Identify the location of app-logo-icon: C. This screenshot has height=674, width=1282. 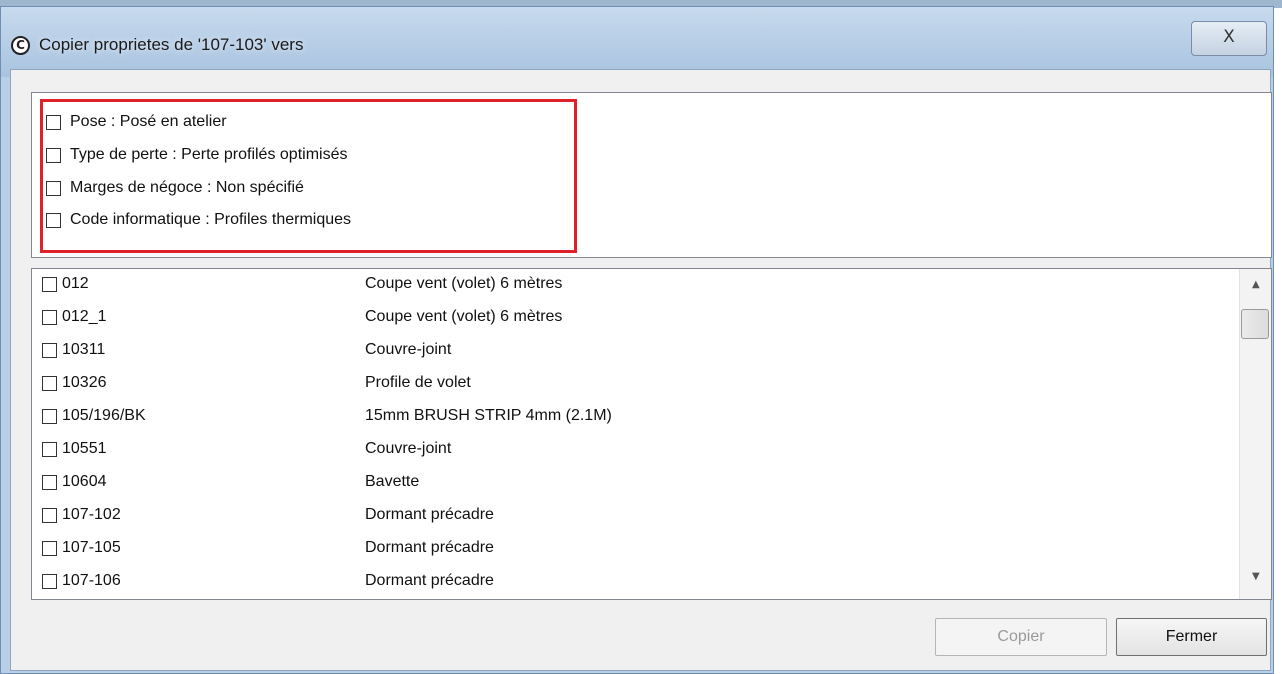
(20, 45).